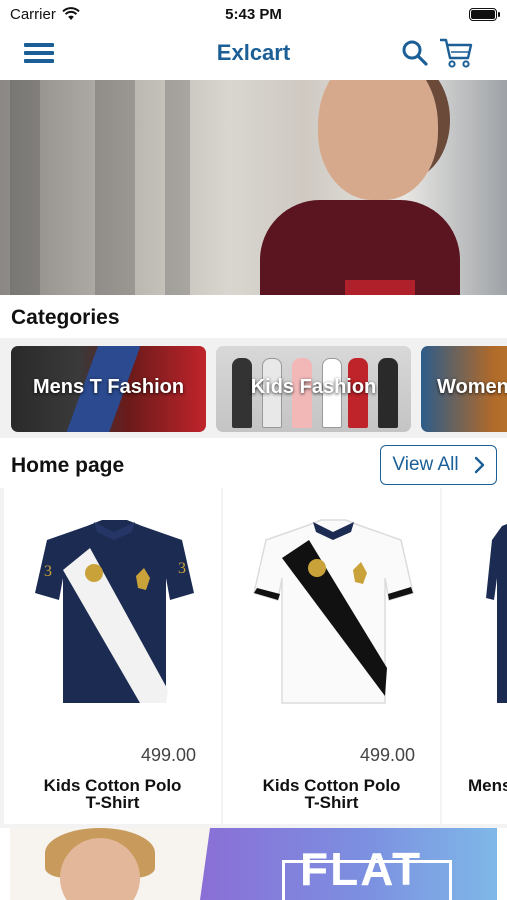 This screenshot has height=900, width=507. Describe the element at coordinates (112, 864) in the screenshot. I see `promo-image` at that location.